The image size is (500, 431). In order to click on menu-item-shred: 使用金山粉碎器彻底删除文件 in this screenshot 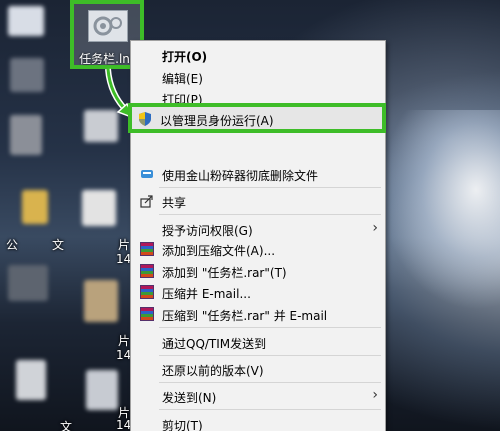, I will do `click(258, 174)`.